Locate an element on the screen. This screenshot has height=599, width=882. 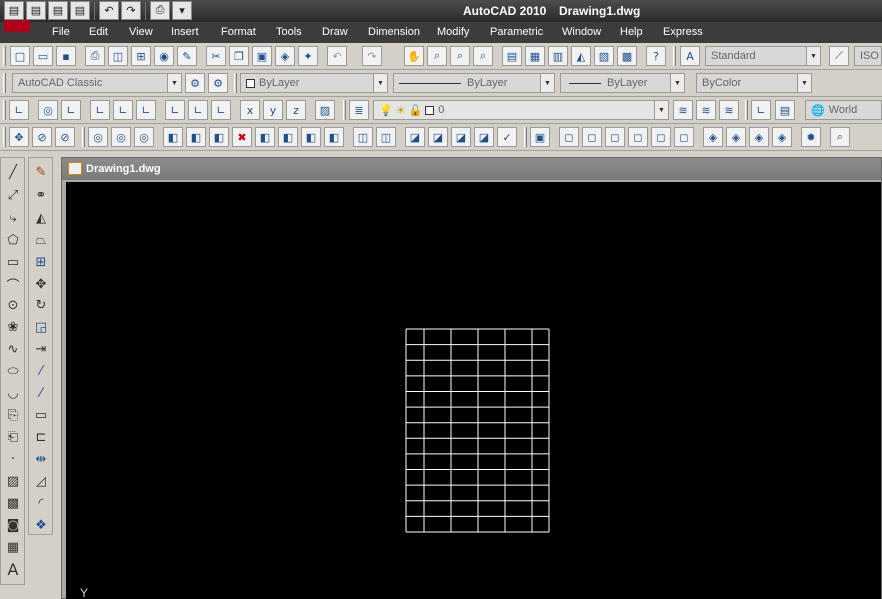
zoom-window-icon: ⌕ is located at coordinates (460, 56).